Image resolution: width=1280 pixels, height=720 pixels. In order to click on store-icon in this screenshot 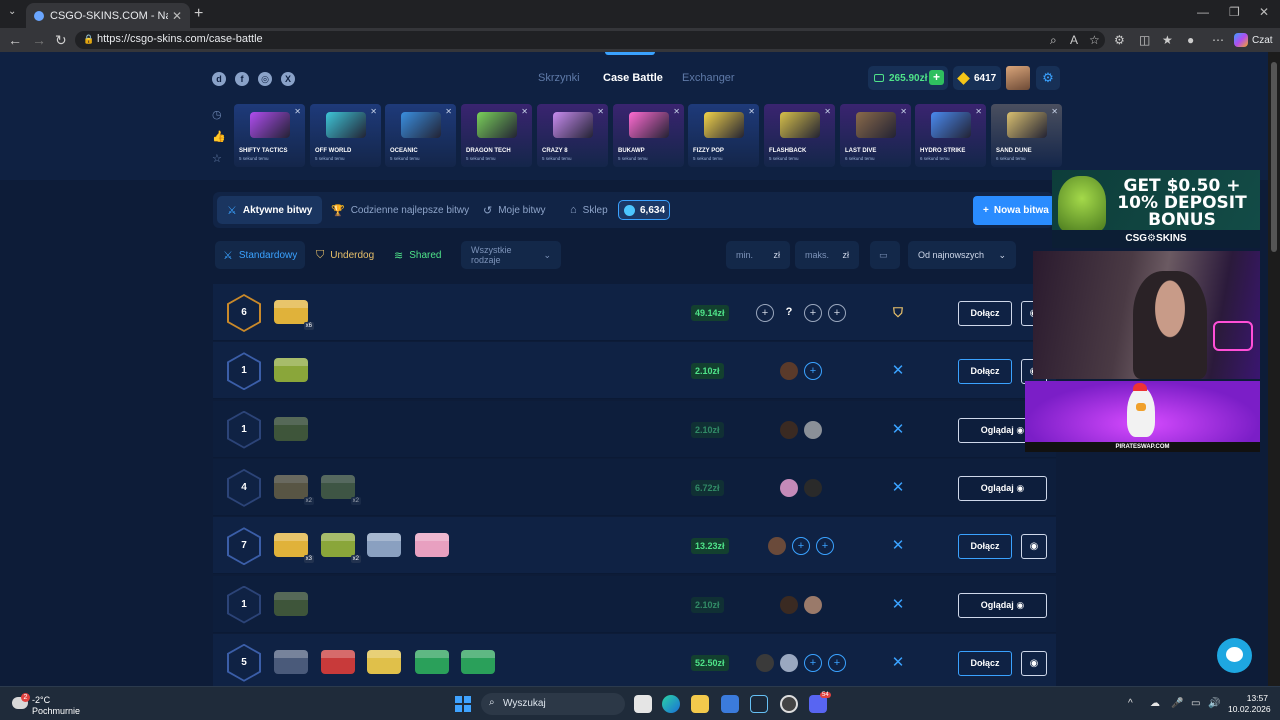, I will do `click(730, 704)`.